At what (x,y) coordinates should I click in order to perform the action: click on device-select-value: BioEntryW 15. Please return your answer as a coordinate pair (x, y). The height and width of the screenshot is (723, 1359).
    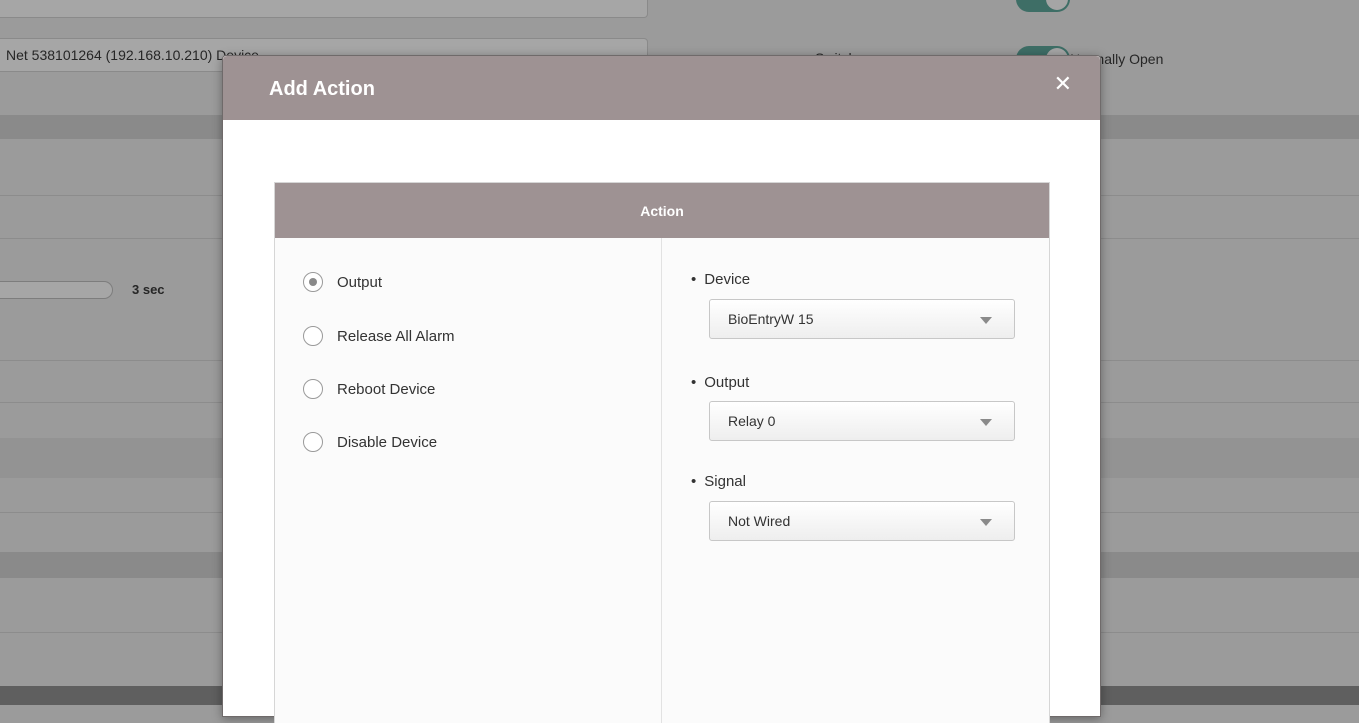
    Looking at the image, I should click on (771, 319).